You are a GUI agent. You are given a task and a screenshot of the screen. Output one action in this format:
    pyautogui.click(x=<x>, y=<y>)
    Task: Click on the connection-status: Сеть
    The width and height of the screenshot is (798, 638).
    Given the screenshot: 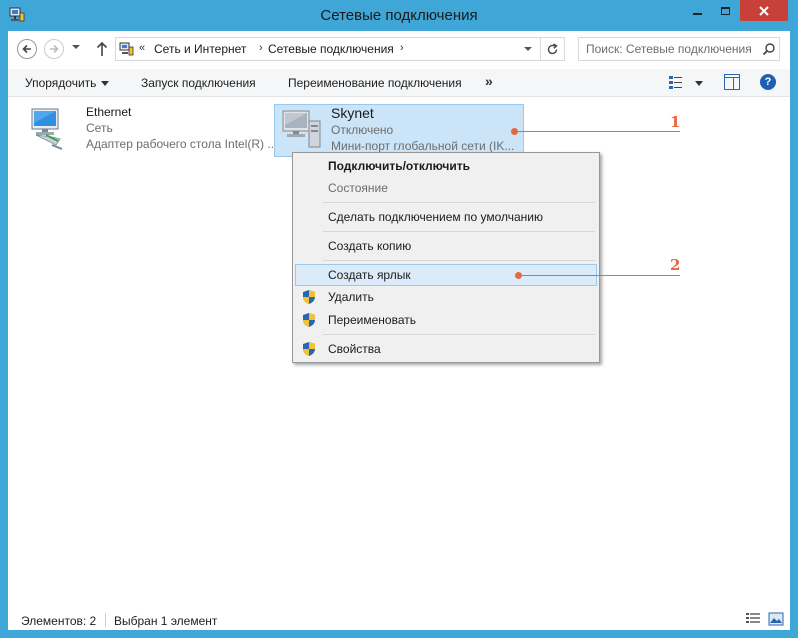 What is the action you would take?
    pyautogui.click(x=99, y=128)
    